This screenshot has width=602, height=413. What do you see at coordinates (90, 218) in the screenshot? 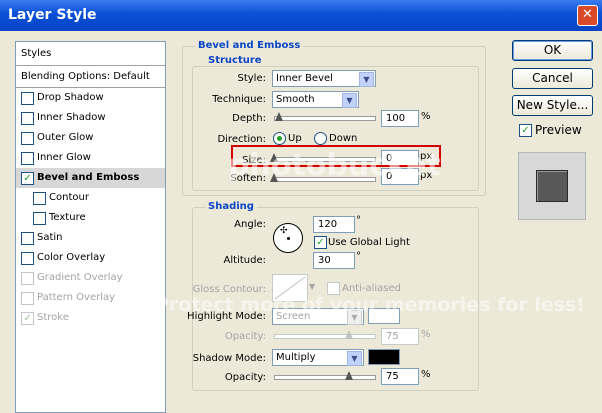
I see `style-item: Texture` at bounding box center [90, 218].